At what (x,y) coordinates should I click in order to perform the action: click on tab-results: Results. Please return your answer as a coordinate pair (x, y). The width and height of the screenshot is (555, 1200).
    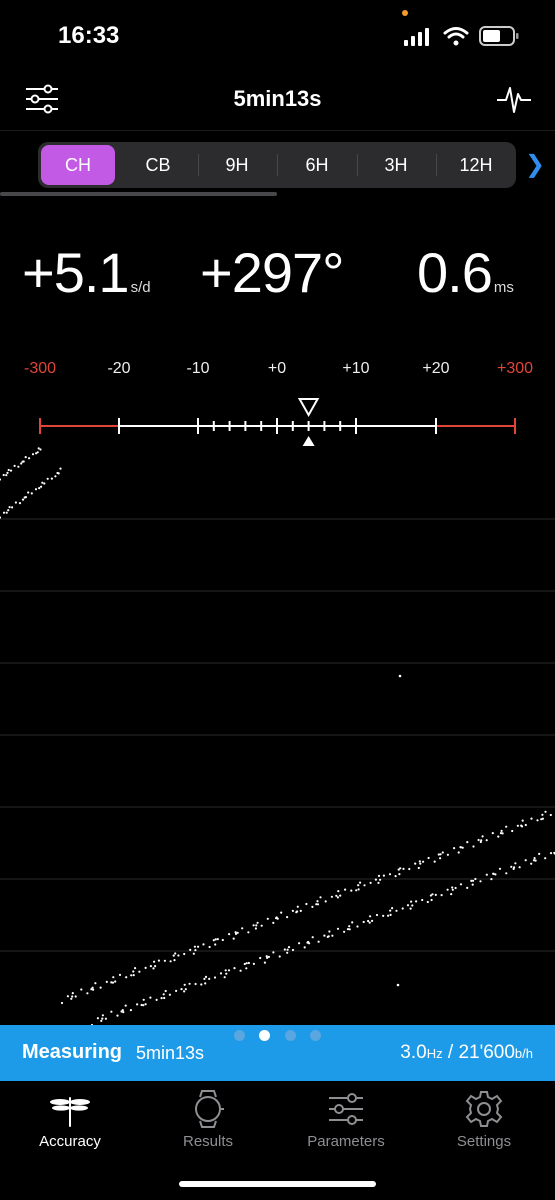
    Looking at the image, I should click on (208, 1119).